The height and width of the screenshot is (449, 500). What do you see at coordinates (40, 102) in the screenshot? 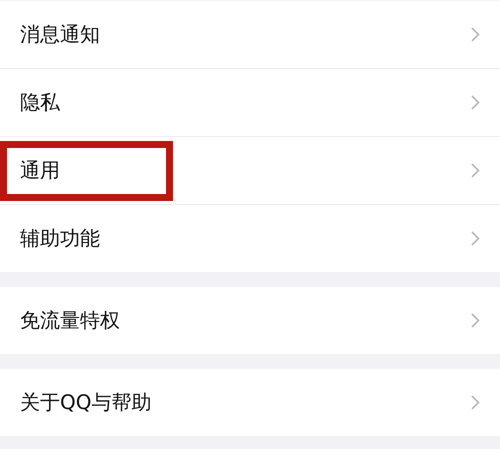
I see `item-label: 隐私` at bounding box center [40, 102].